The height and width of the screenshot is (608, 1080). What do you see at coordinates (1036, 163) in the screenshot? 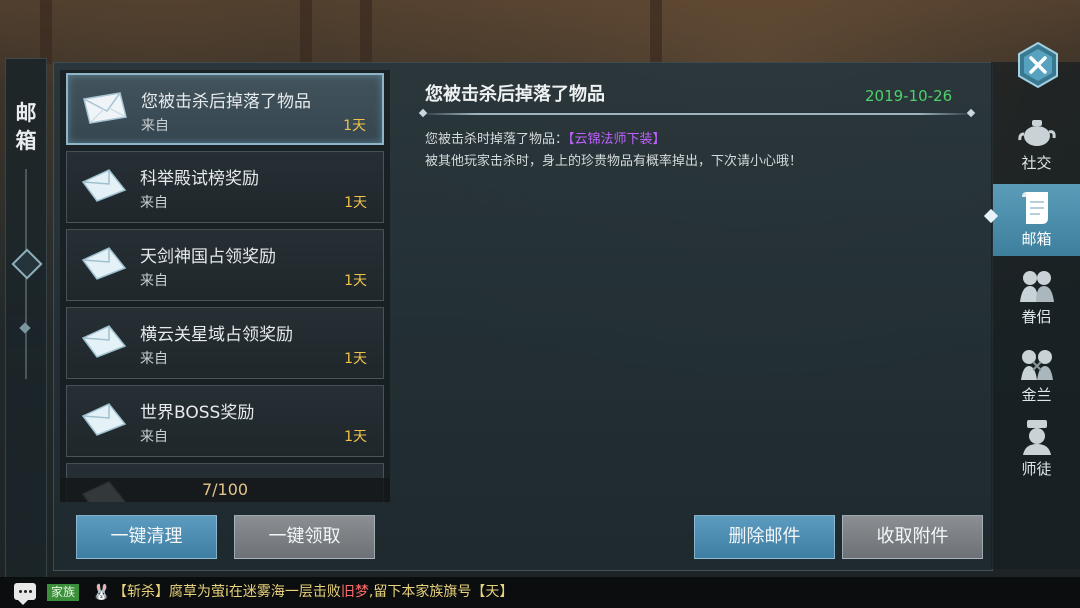
I see `tab-label: 社交` at bounding box center [1036, 163].